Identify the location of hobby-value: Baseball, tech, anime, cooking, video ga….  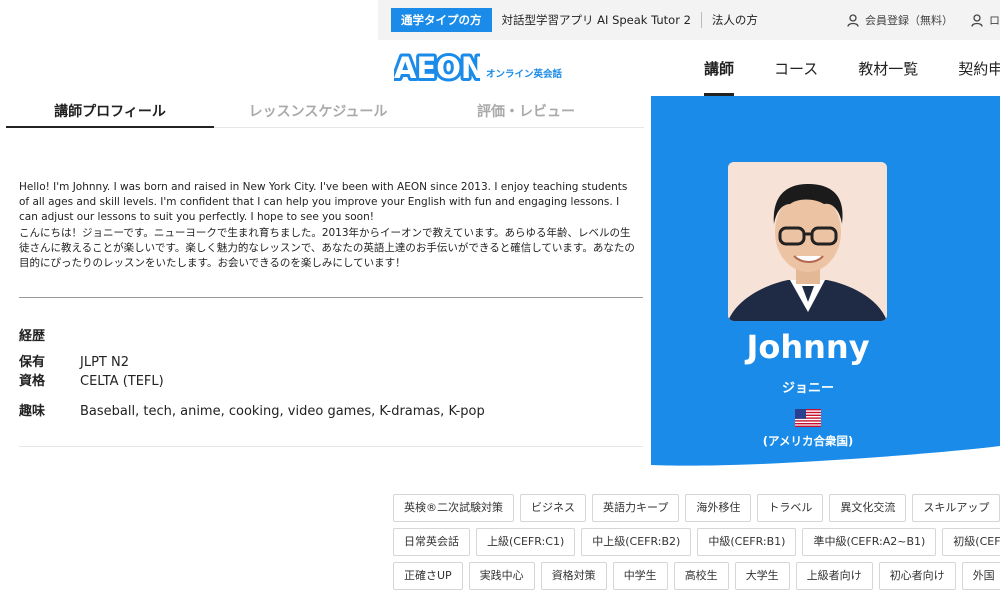
(282, 411).